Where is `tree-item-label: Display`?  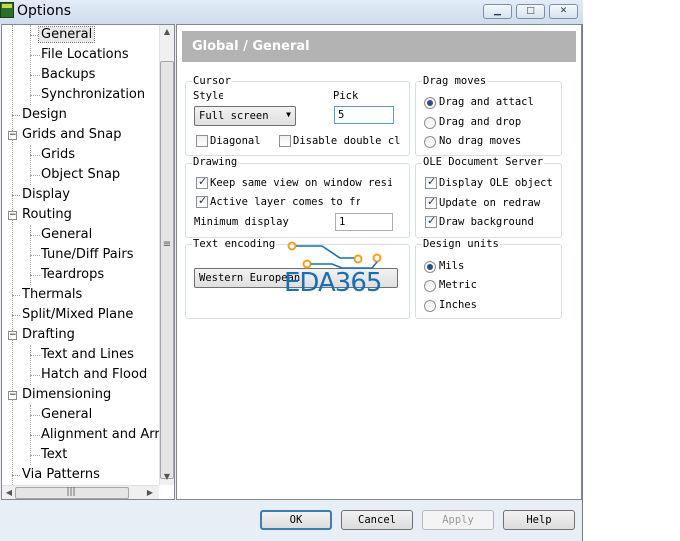
tree-item-label: Display is located at coordinates (46, 194).